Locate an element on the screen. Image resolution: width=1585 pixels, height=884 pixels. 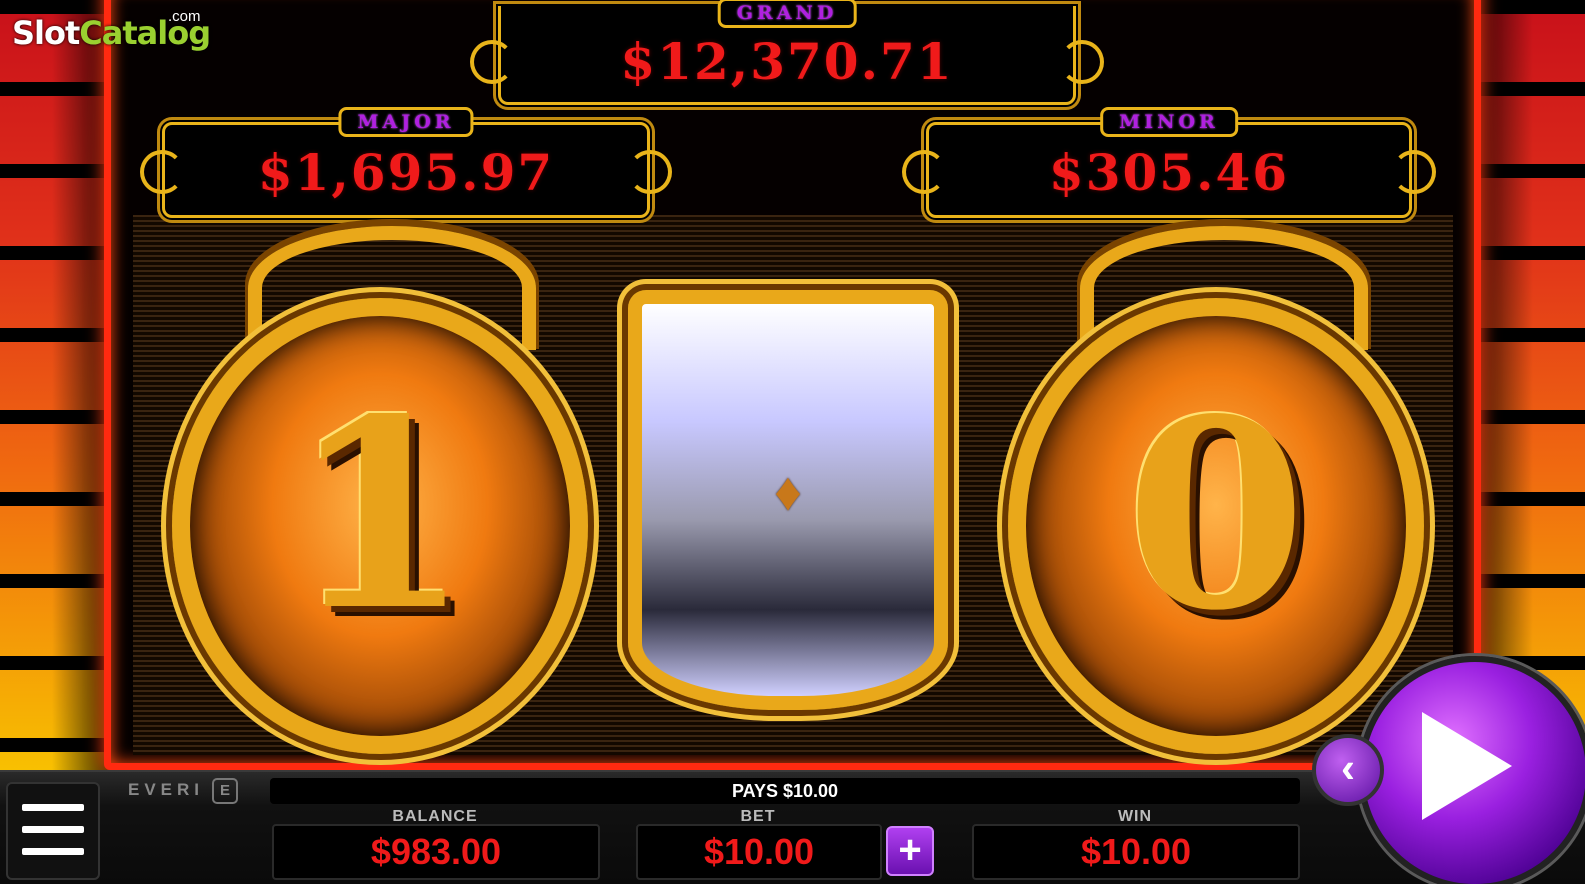
right-reel: 0 is located at coordinates (1216, 526).